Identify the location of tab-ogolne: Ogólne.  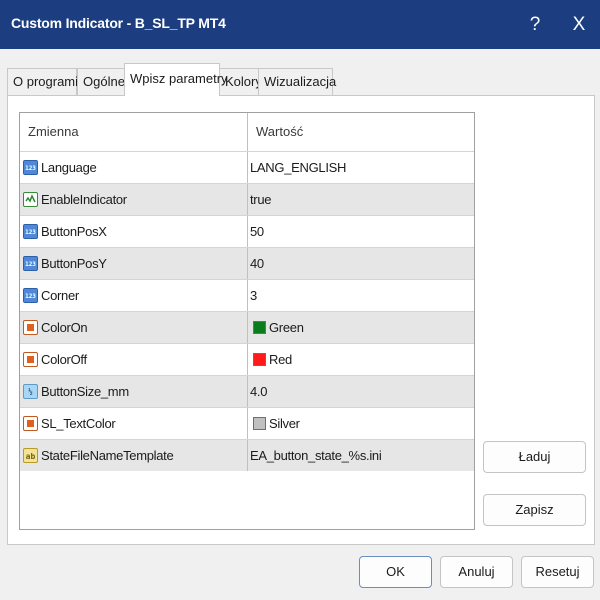
(101, 81).